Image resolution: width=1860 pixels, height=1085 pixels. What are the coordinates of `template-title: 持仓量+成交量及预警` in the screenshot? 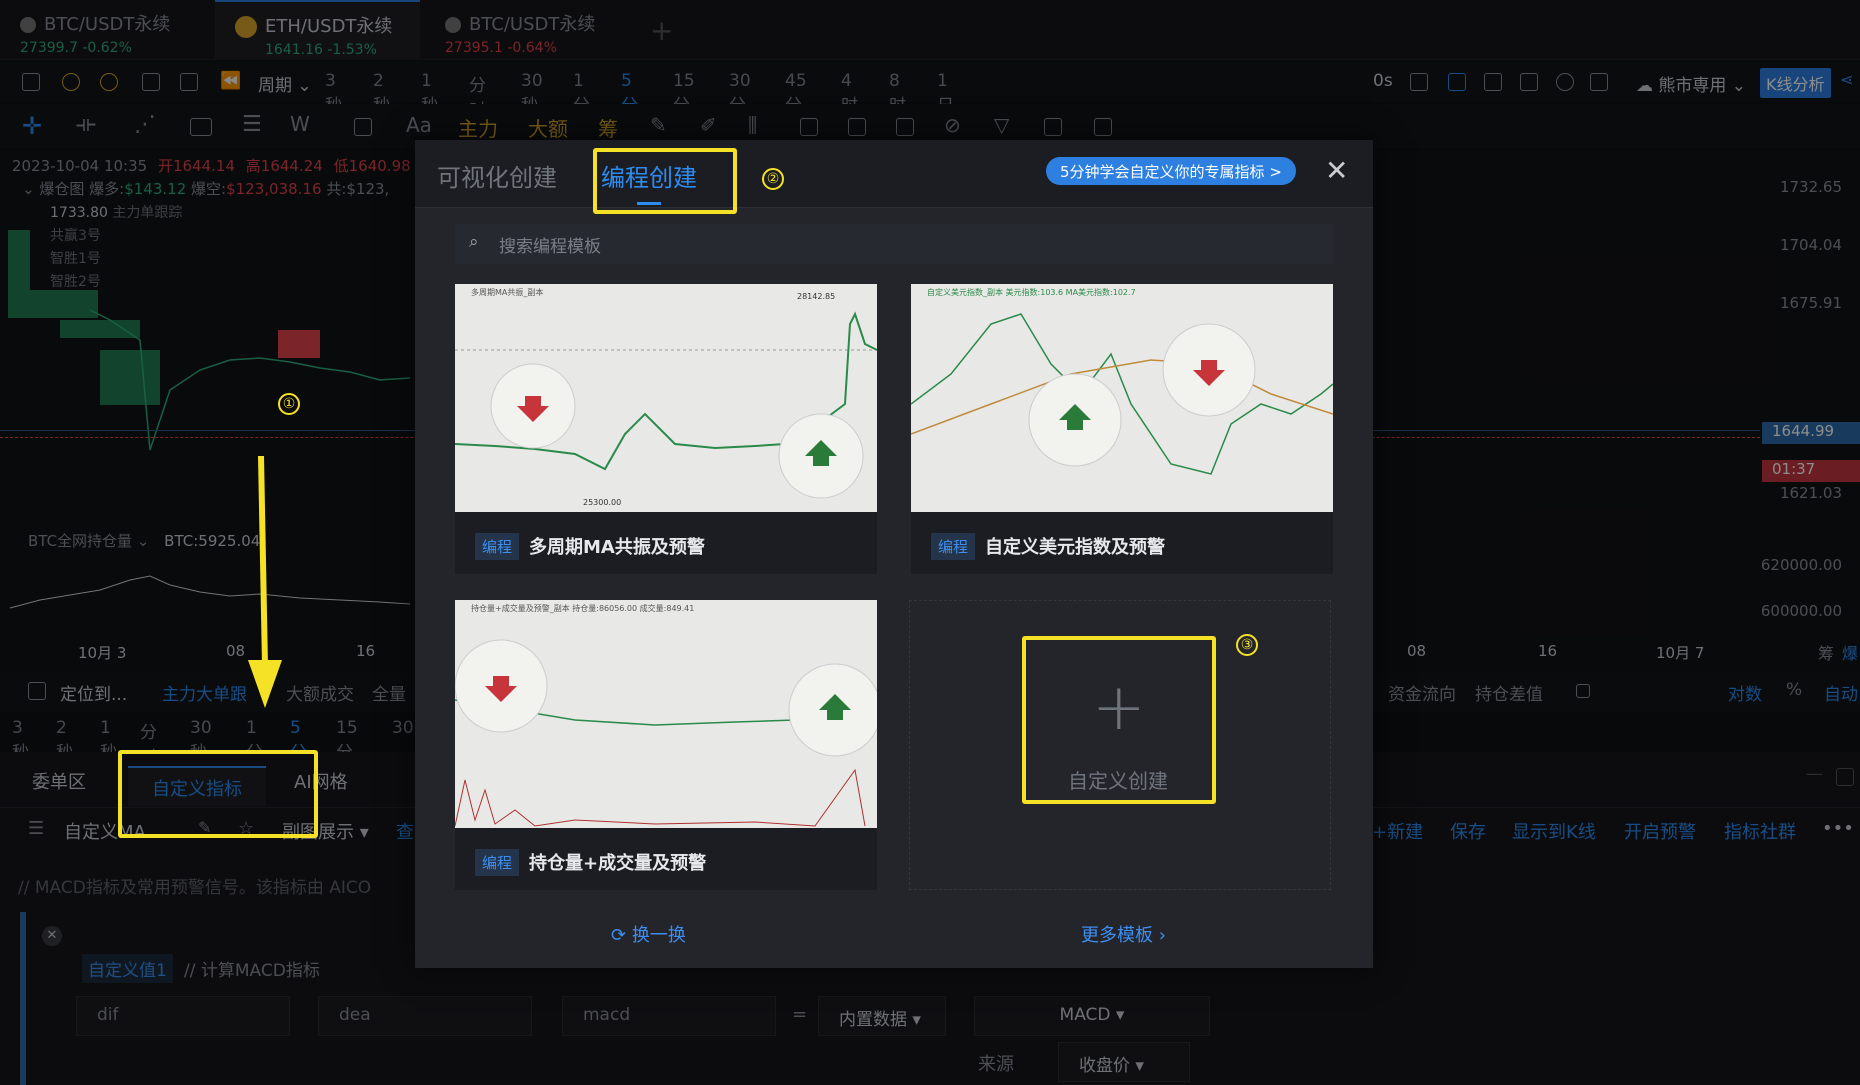 It's located at (618, 863).